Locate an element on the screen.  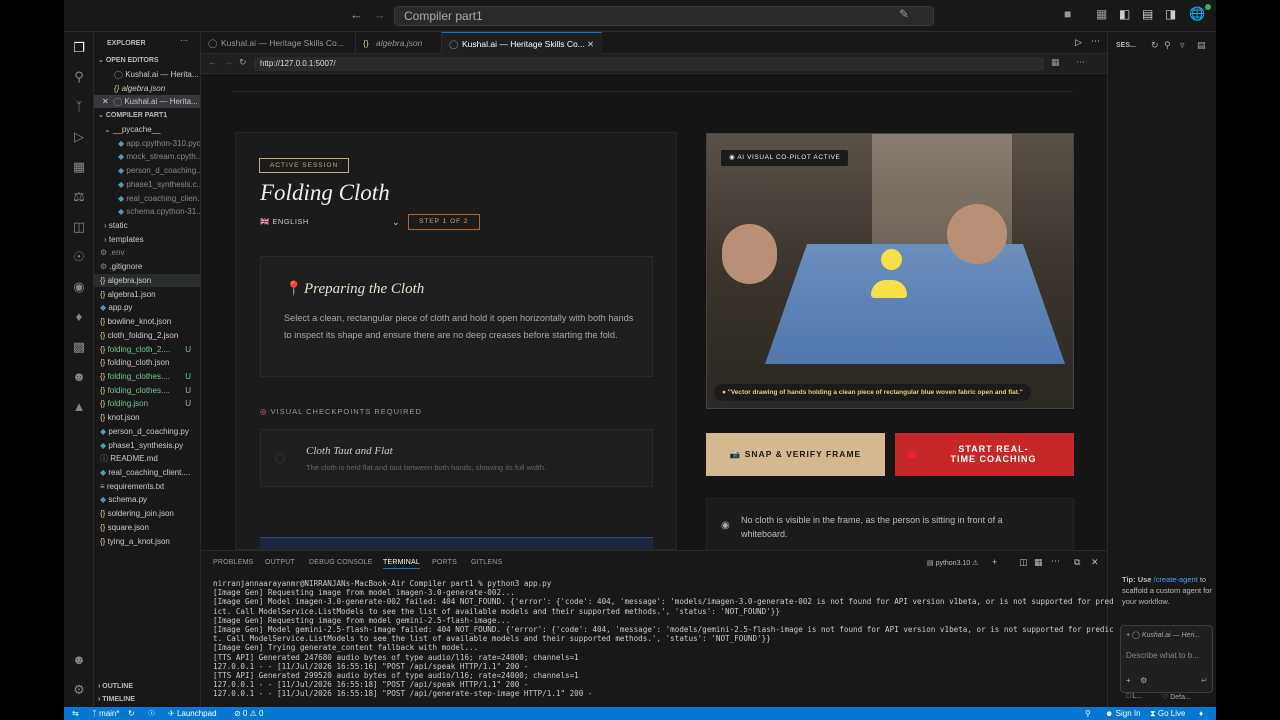
file-item: ◆ schema.py is located at coordinates (147, 499).